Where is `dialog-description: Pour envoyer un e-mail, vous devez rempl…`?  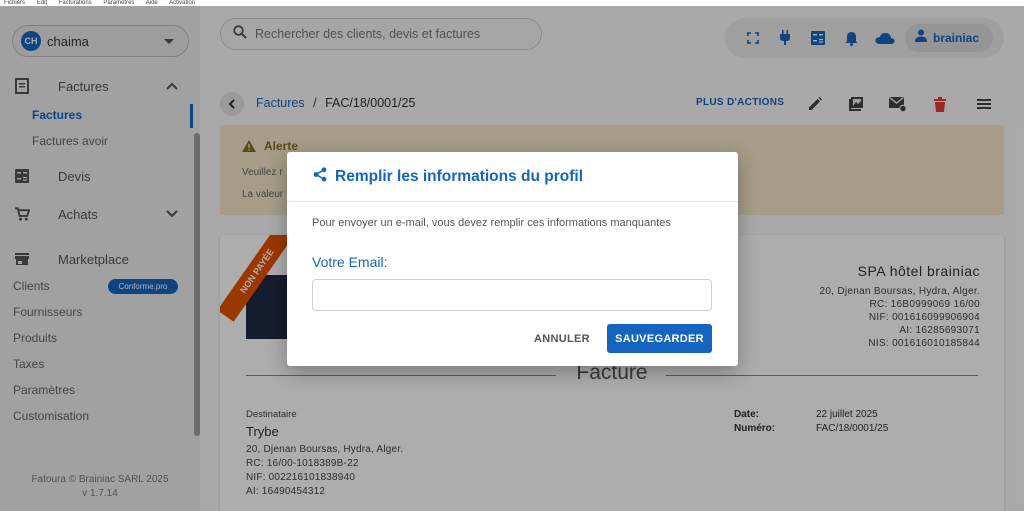 dialog-description: Pour envoyer un e-mail, vous devez rempl… is located at coordinates (491, 223).